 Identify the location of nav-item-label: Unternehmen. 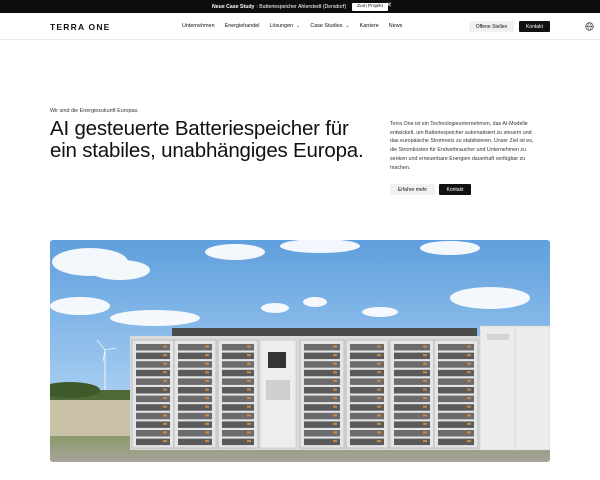
(198, 26).